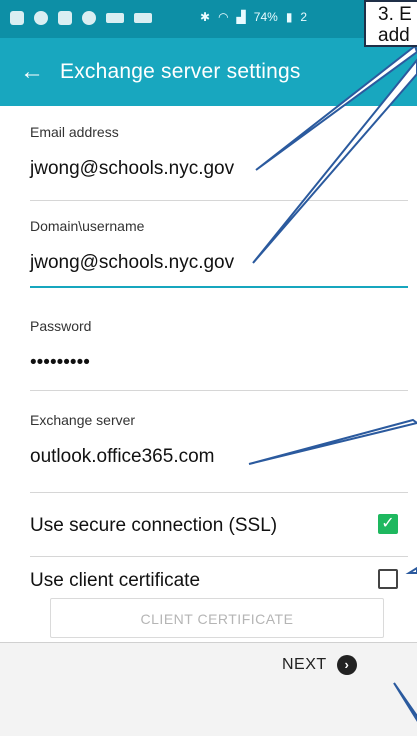 The image size is (417, 736). What do you see at coordinates (32, 72) in the screenshot?
I see `back-arrow-icon: ←` at bounding box center [32, 72].